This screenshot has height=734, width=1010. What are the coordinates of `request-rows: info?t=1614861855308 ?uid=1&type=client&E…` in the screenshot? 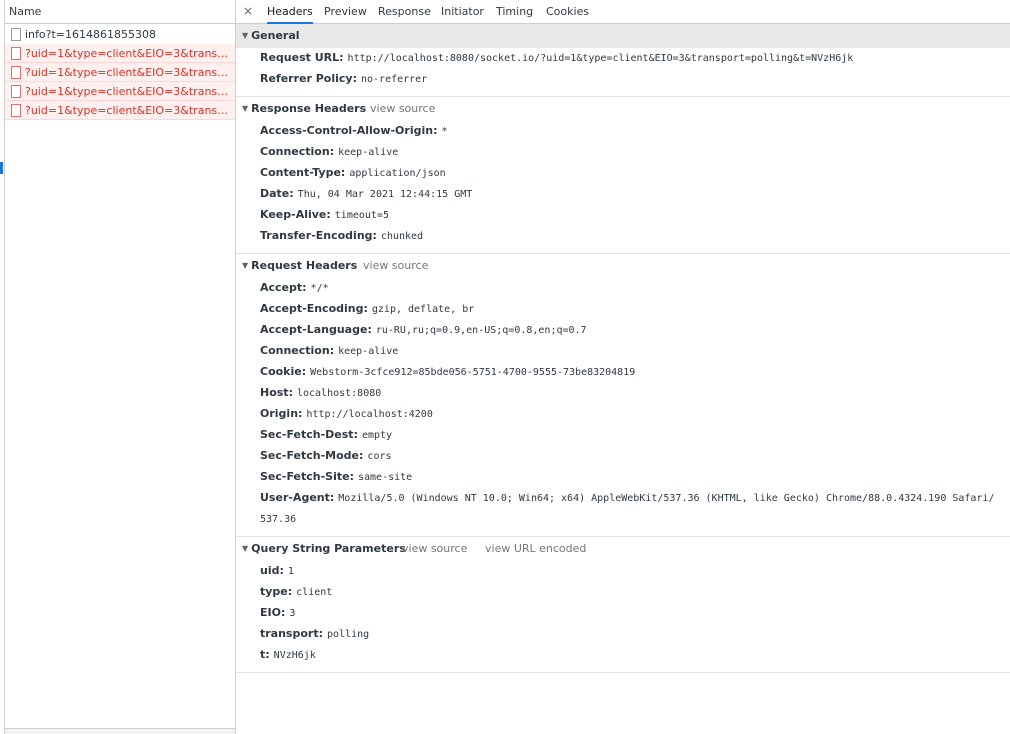 It's located at (120, 72).